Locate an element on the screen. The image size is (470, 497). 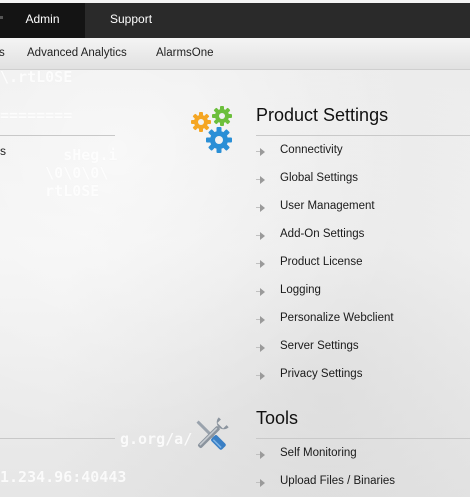
link-label: Connectivity is located at coordinates (311, 150).